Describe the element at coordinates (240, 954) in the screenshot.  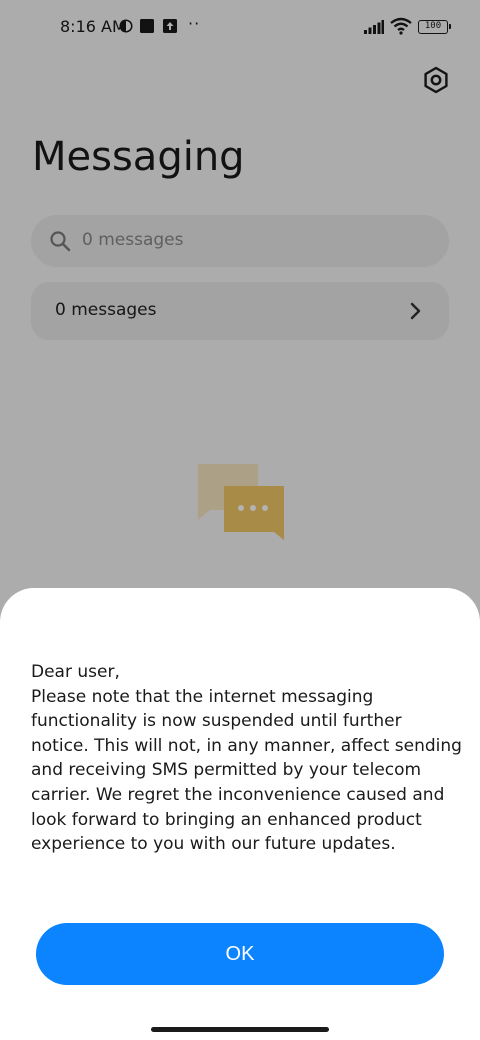
I see `ok-button: OK` at that location.